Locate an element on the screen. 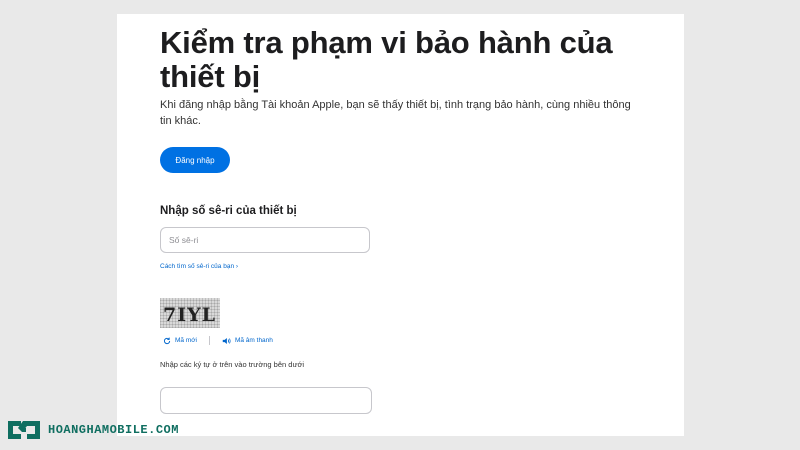  hoanghamobile-logo is located at coordinates (24, 430).